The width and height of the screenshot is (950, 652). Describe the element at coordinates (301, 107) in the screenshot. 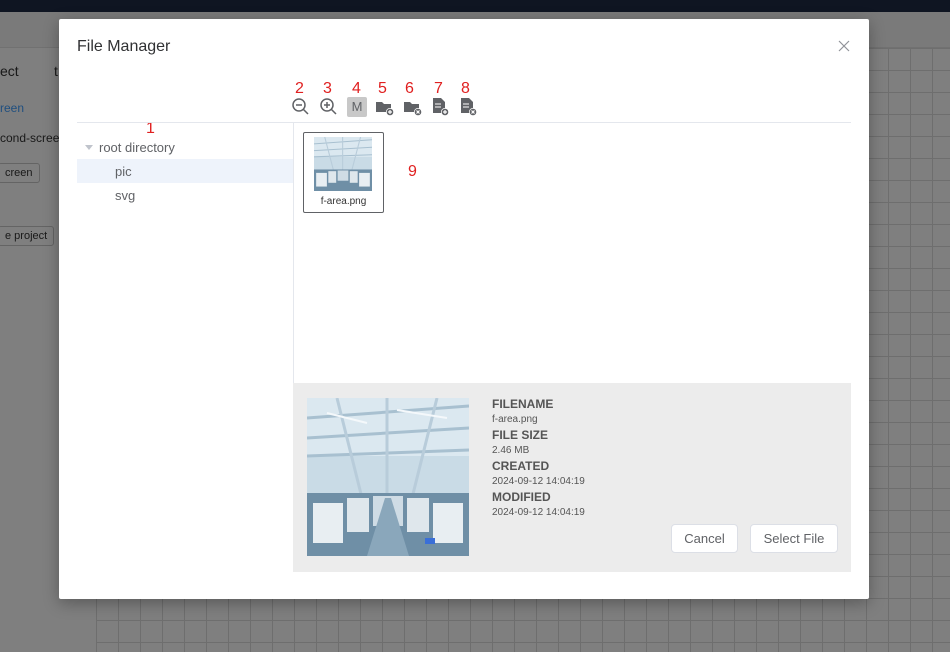

I see `zoom-out-icon` at that location.